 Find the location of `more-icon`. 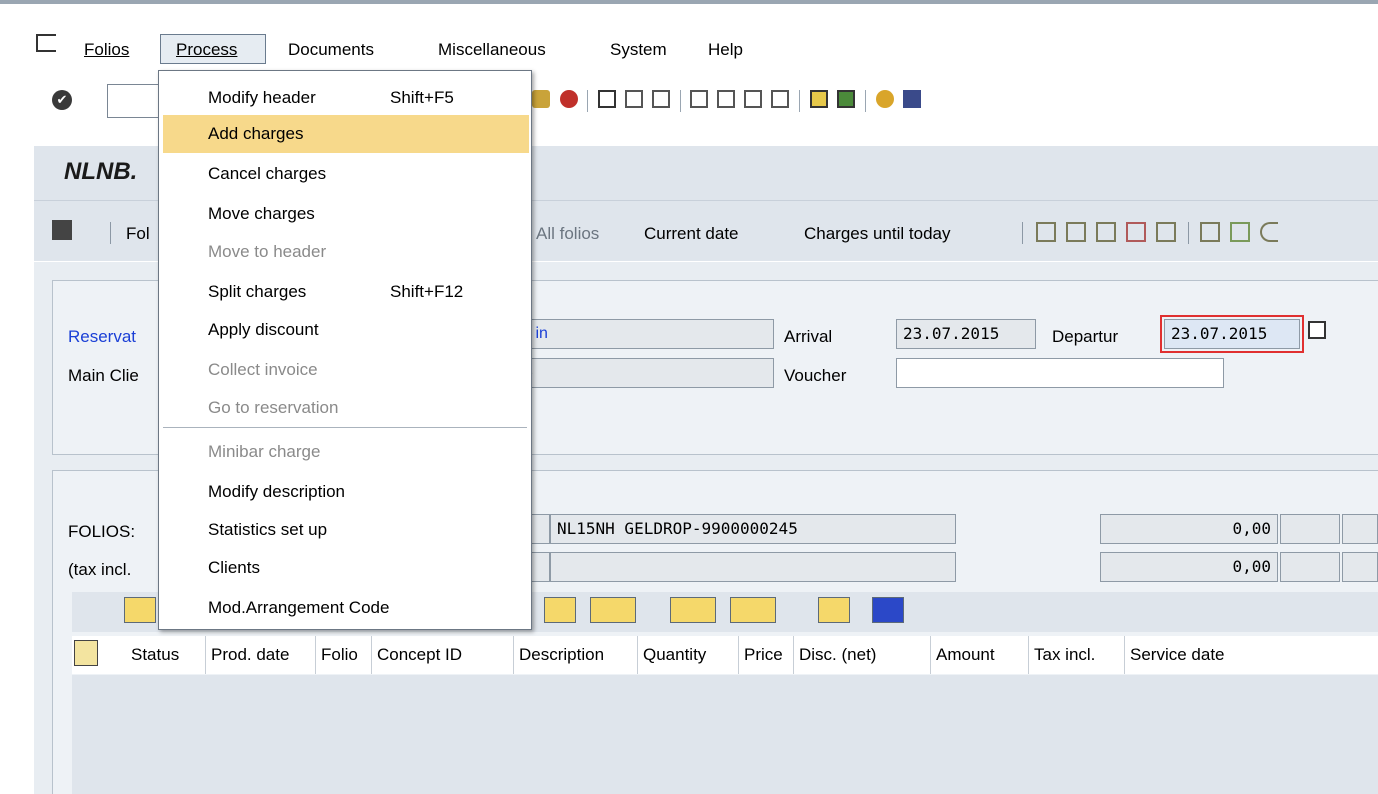

more-icon is located at coordinates (1269, 232).